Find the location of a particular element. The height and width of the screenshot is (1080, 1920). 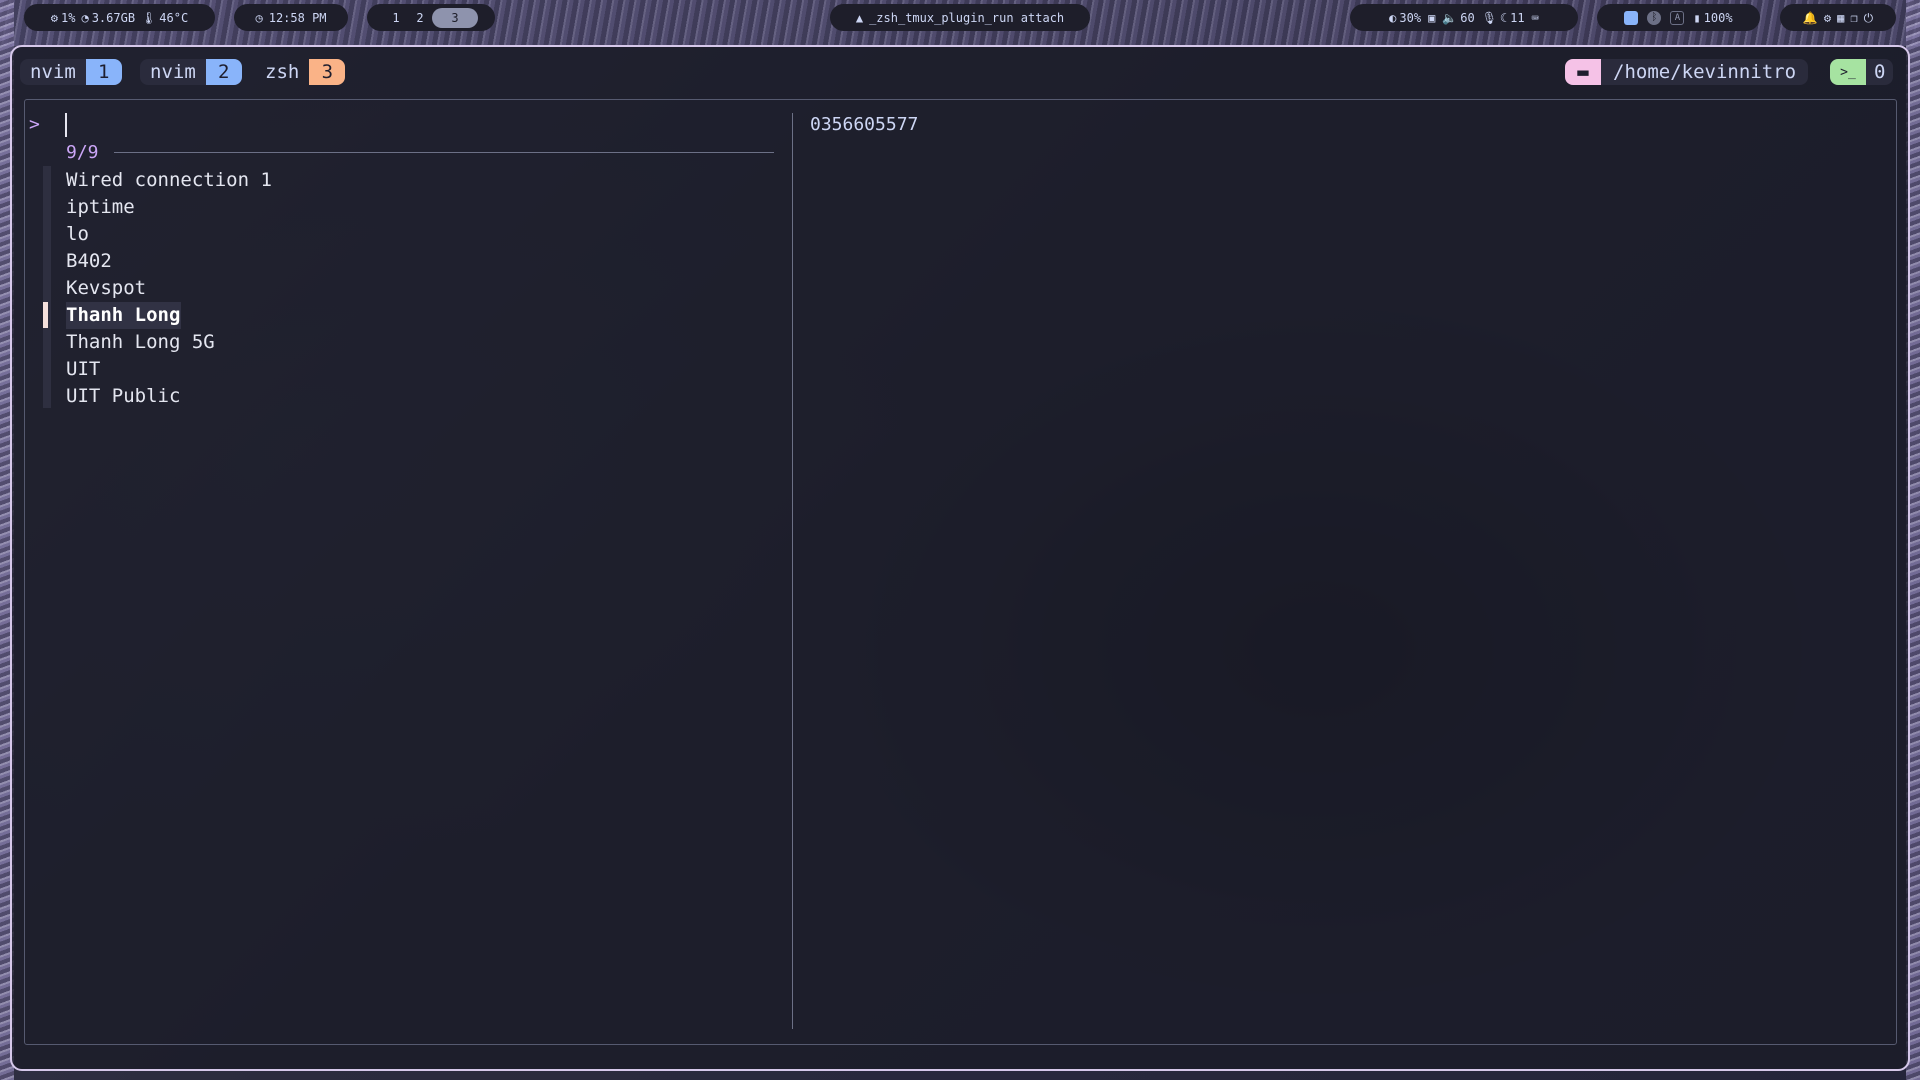

preview-divider is located at coordinates (792, 571).